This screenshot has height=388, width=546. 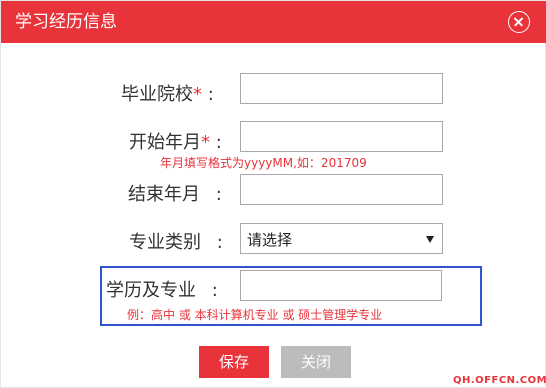 What do you see at coordinates (66, 22) in the screenshot?
I see `dialog-title: 学习经历信息` at bounding box center [66, 22].